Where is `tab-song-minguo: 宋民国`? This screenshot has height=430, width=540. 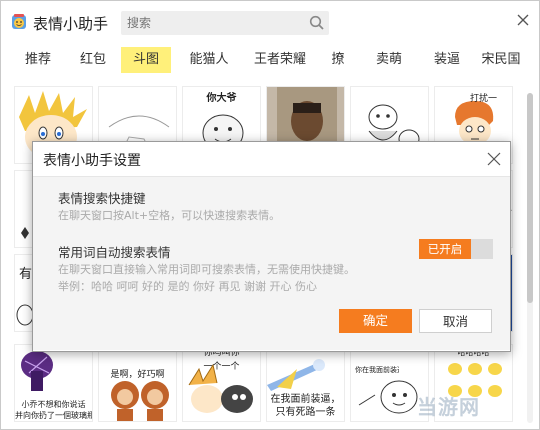
tab-song-minguo: 宋民国 is located at coordinates (501, 60).